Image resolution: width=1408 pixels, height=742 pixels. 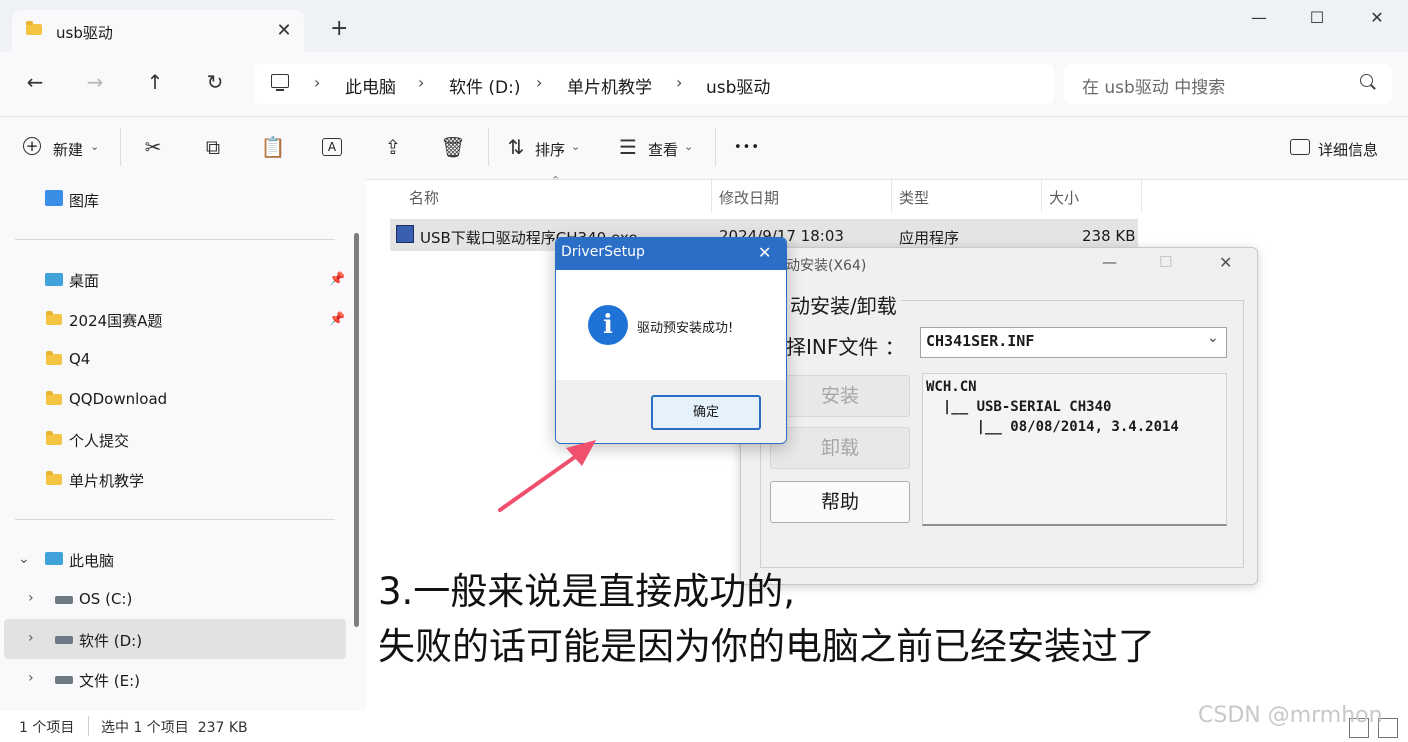 I want to click on install-maximize-button: ☐, so click(x=1165, y=262).